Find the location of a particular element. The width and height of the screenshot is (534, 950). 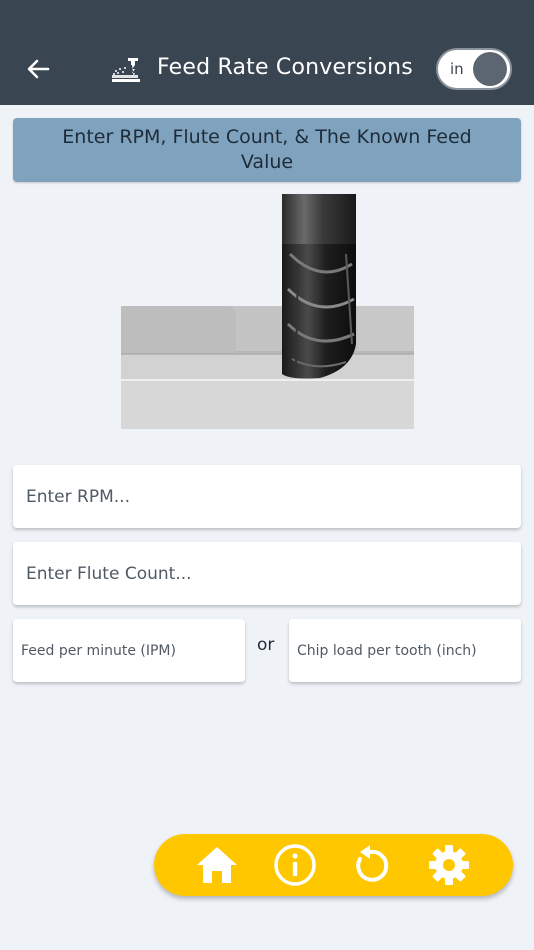

unit-toggle-label: in is located at coordinates (457, 69).